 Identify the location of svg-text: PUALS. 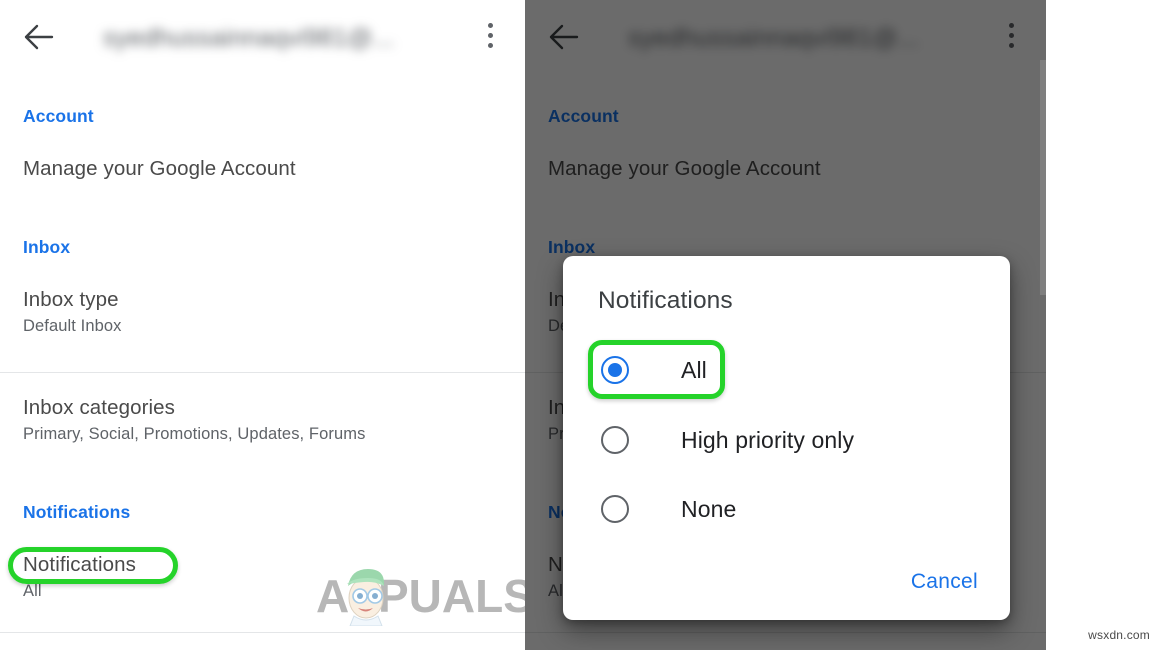
(451, 596).